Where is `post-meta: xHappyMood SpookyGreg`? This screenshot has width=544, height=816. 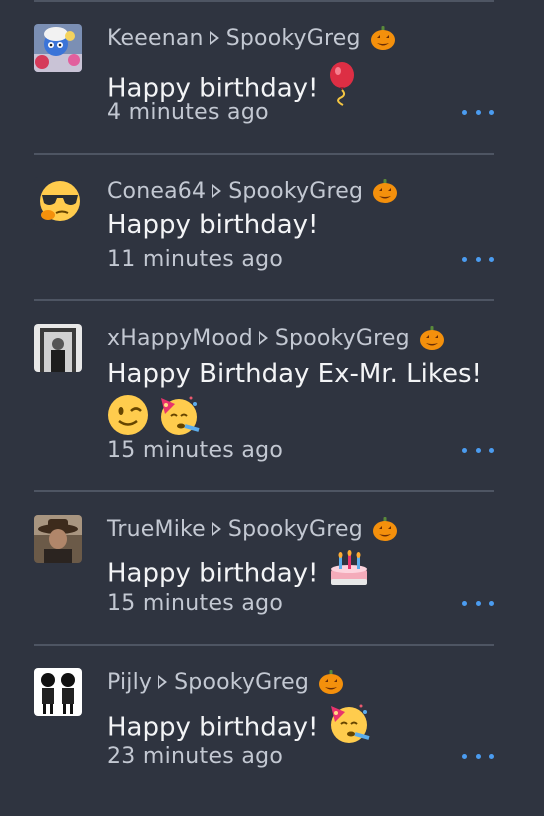 post-meta: xHappyMood SpookyGreg is located at coordinates (276, 338).